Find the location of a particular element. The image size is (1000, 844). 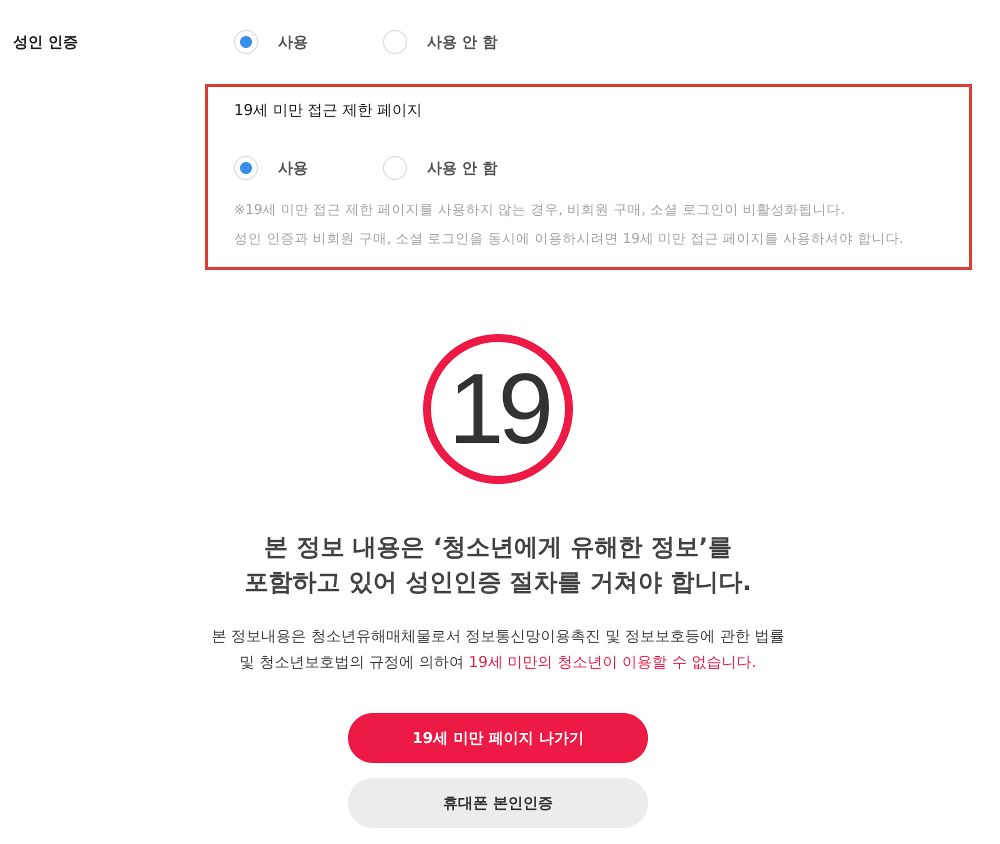

section-title: 19세 미만 접근 제한 페이지 is located at coordinates (329, 110).